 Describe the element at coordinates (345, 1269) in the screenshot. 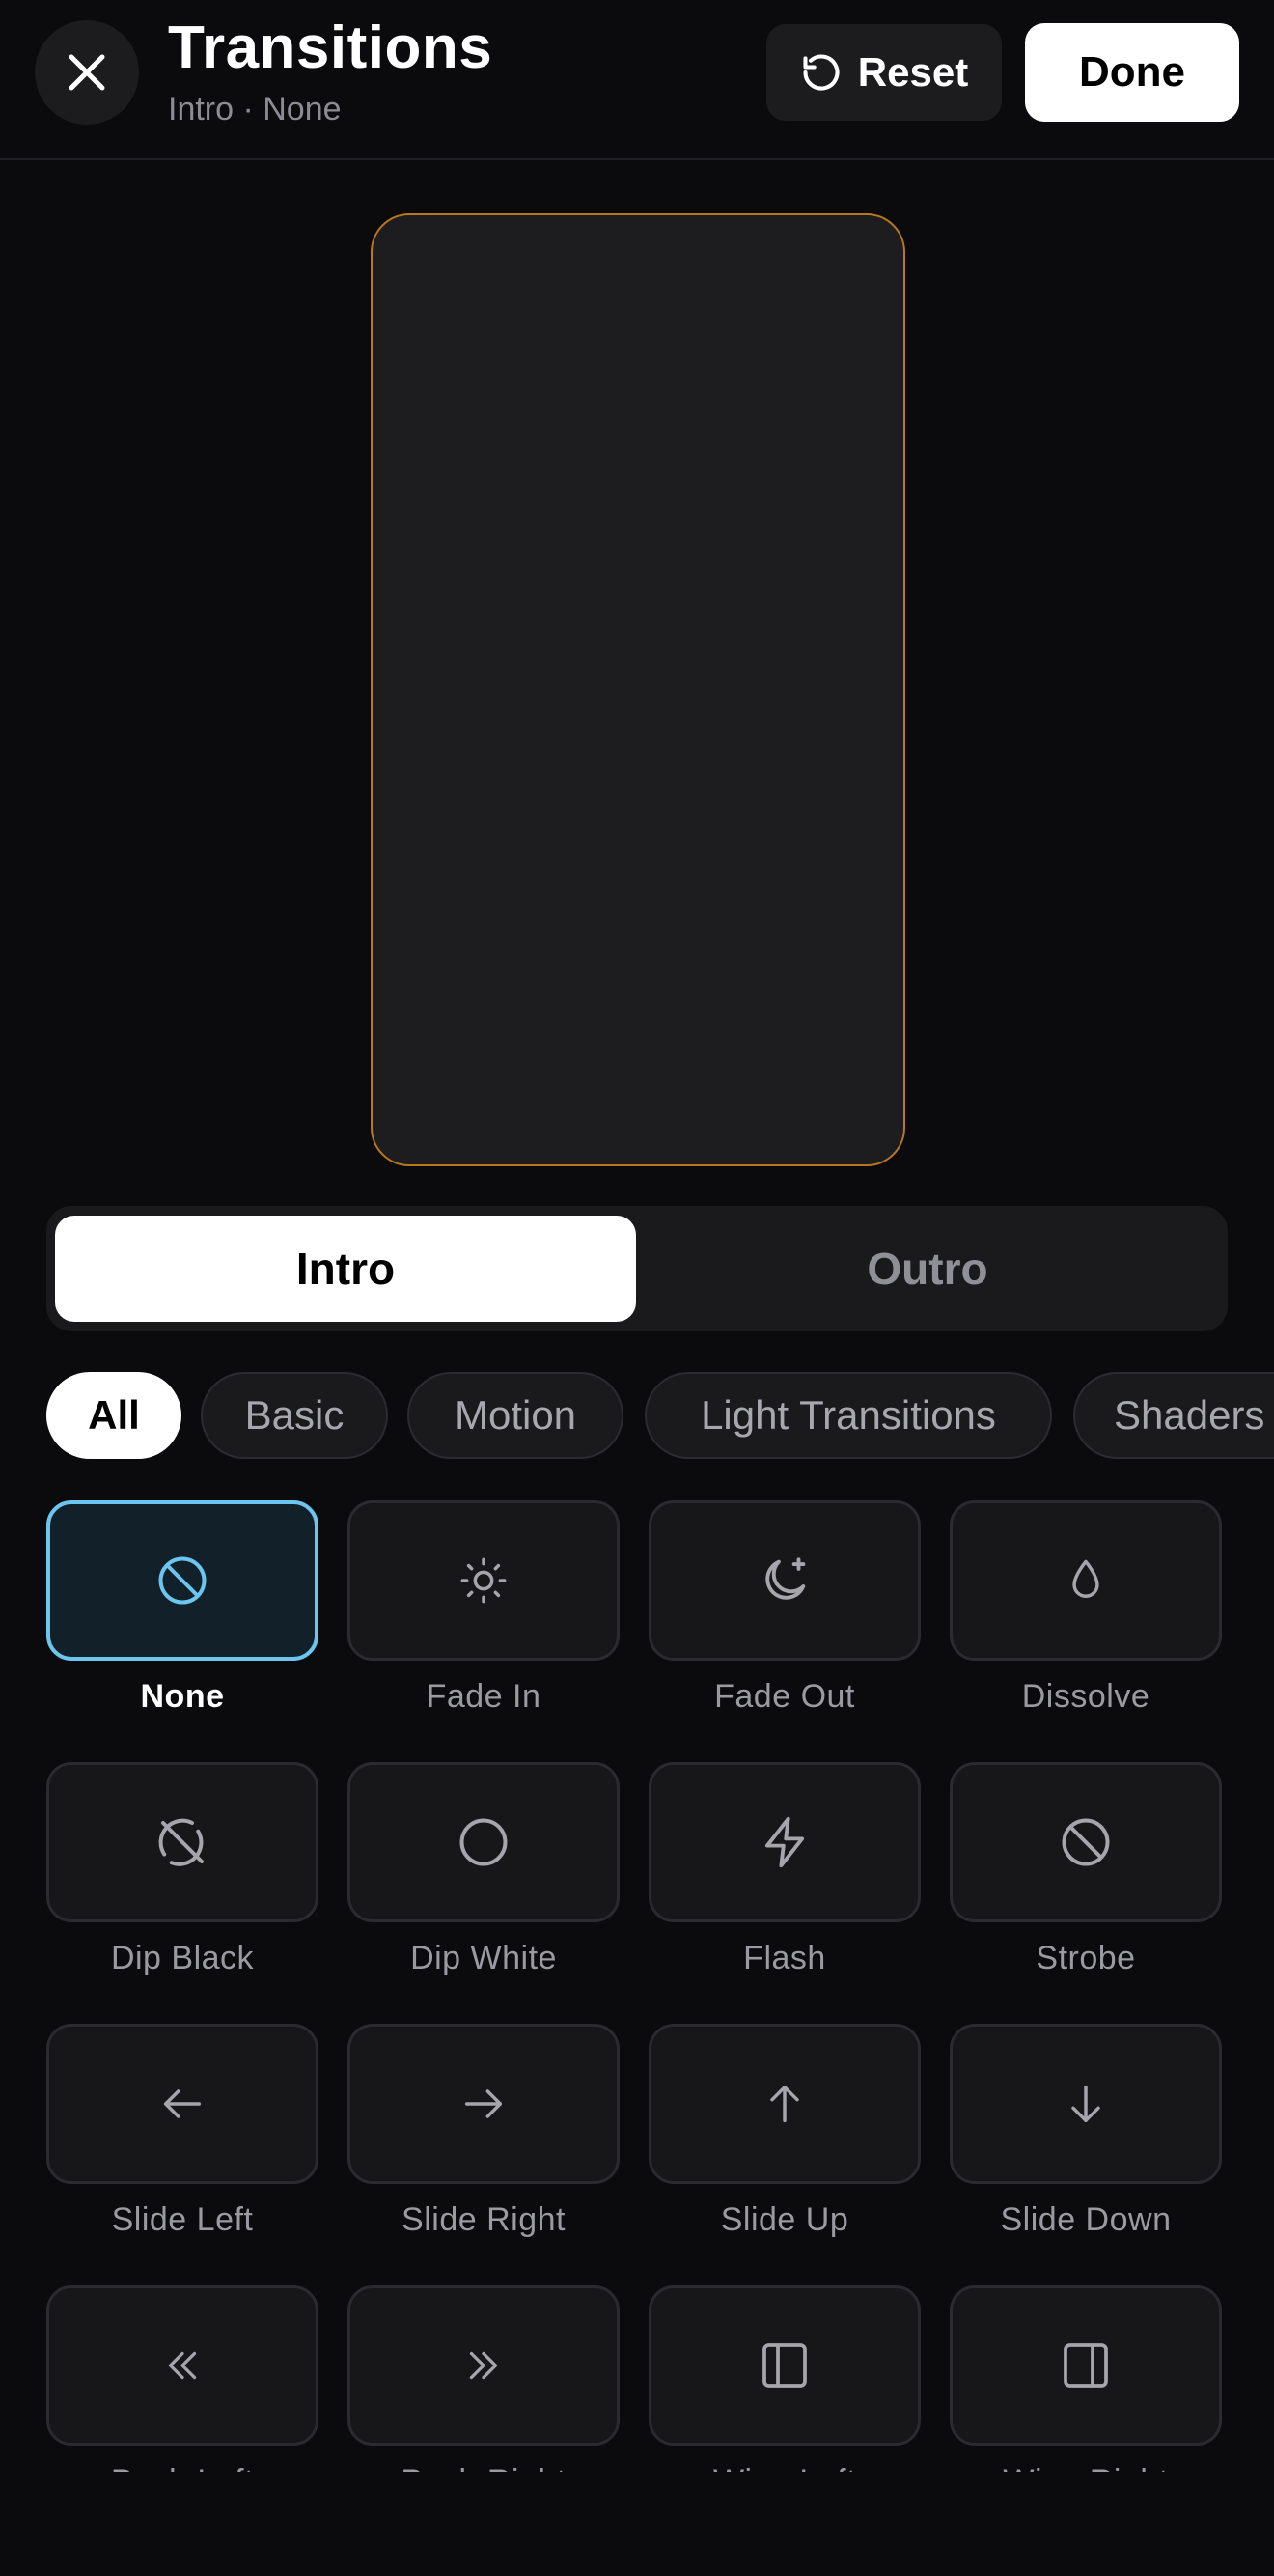

I see `segment-intro: Intro` at that location.